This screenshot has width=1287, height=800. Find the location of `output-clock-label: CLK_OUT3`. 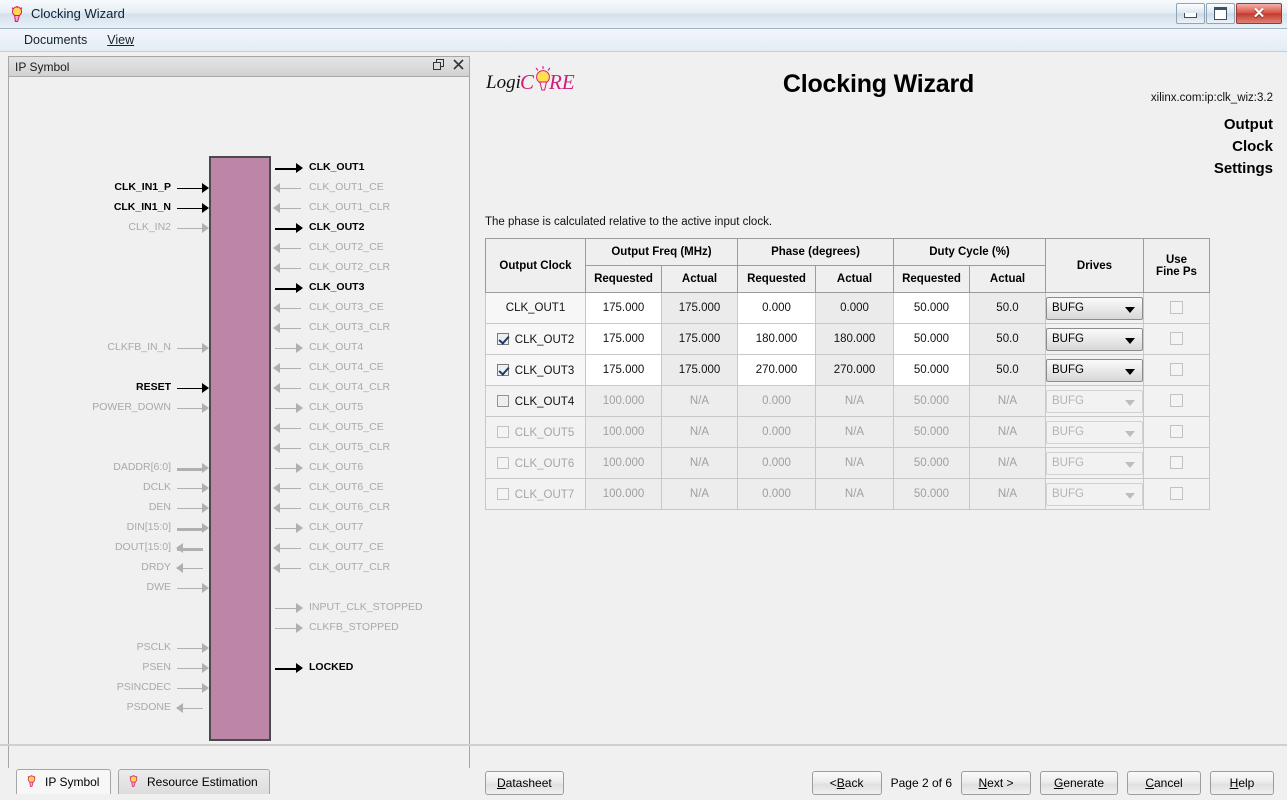

output-clock-label: CLK_OUT3 is located at coordinates (544, 370).